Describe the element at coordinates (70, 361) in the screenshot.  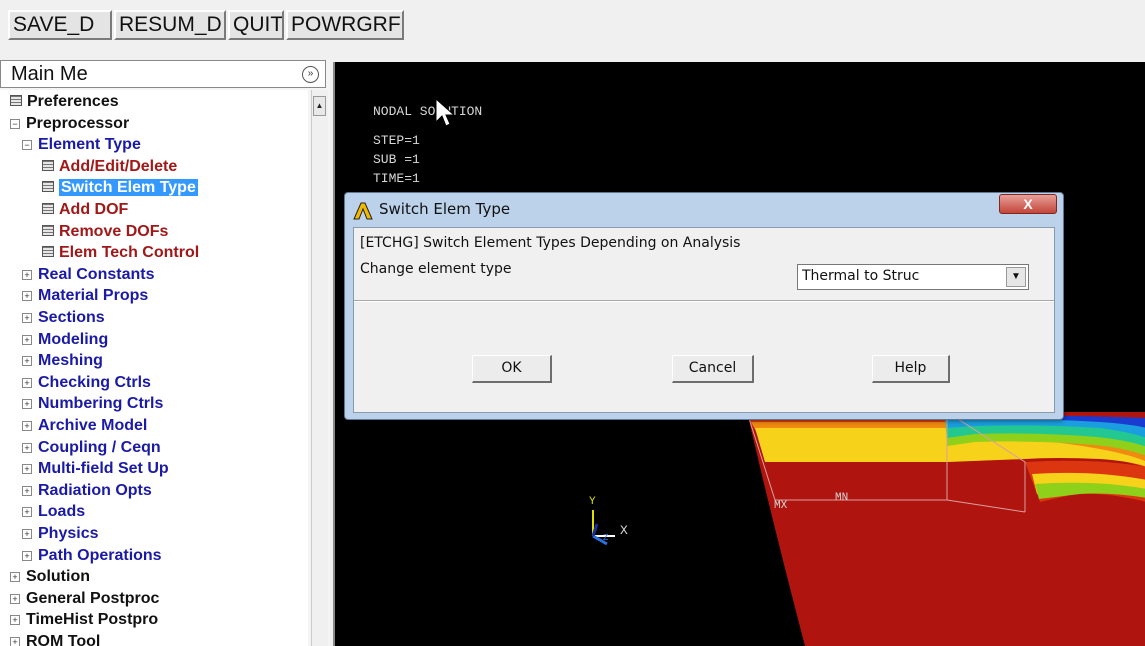
I see `menu-item-label: Meshing` at that location.